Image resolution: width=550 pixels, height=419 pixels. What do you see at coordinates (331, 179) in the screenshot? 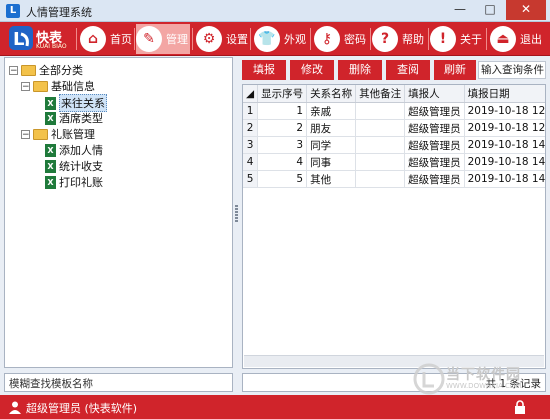
I see `cell-name: 其他` at bounding box center [331, 179].